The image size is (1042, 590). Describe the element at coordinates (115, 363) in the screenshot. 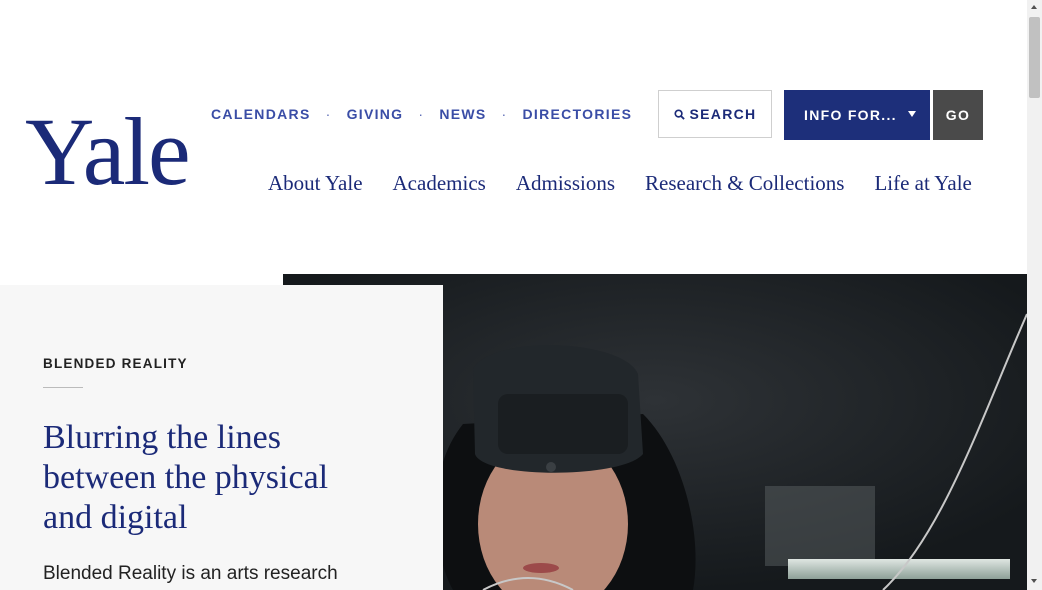

I see `hero-eyebrow: BLENDED REALITY` at that location.